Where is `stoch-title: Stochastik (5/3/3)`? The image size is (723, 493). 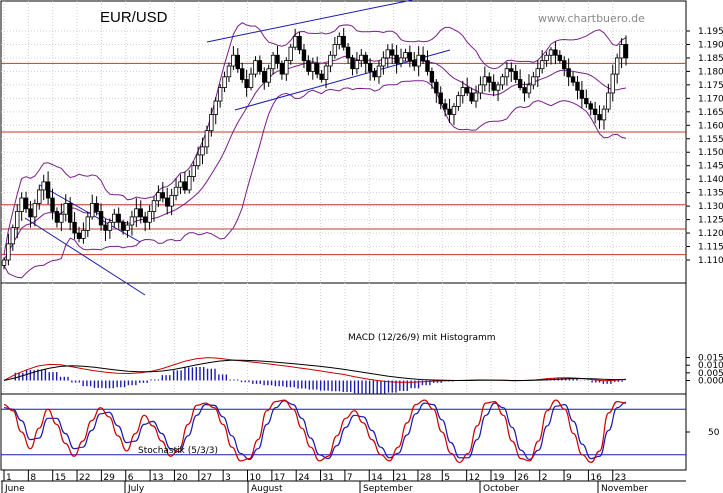
stoch-title: Stochastik (5/3/3) is located at coordinates (178, 451).